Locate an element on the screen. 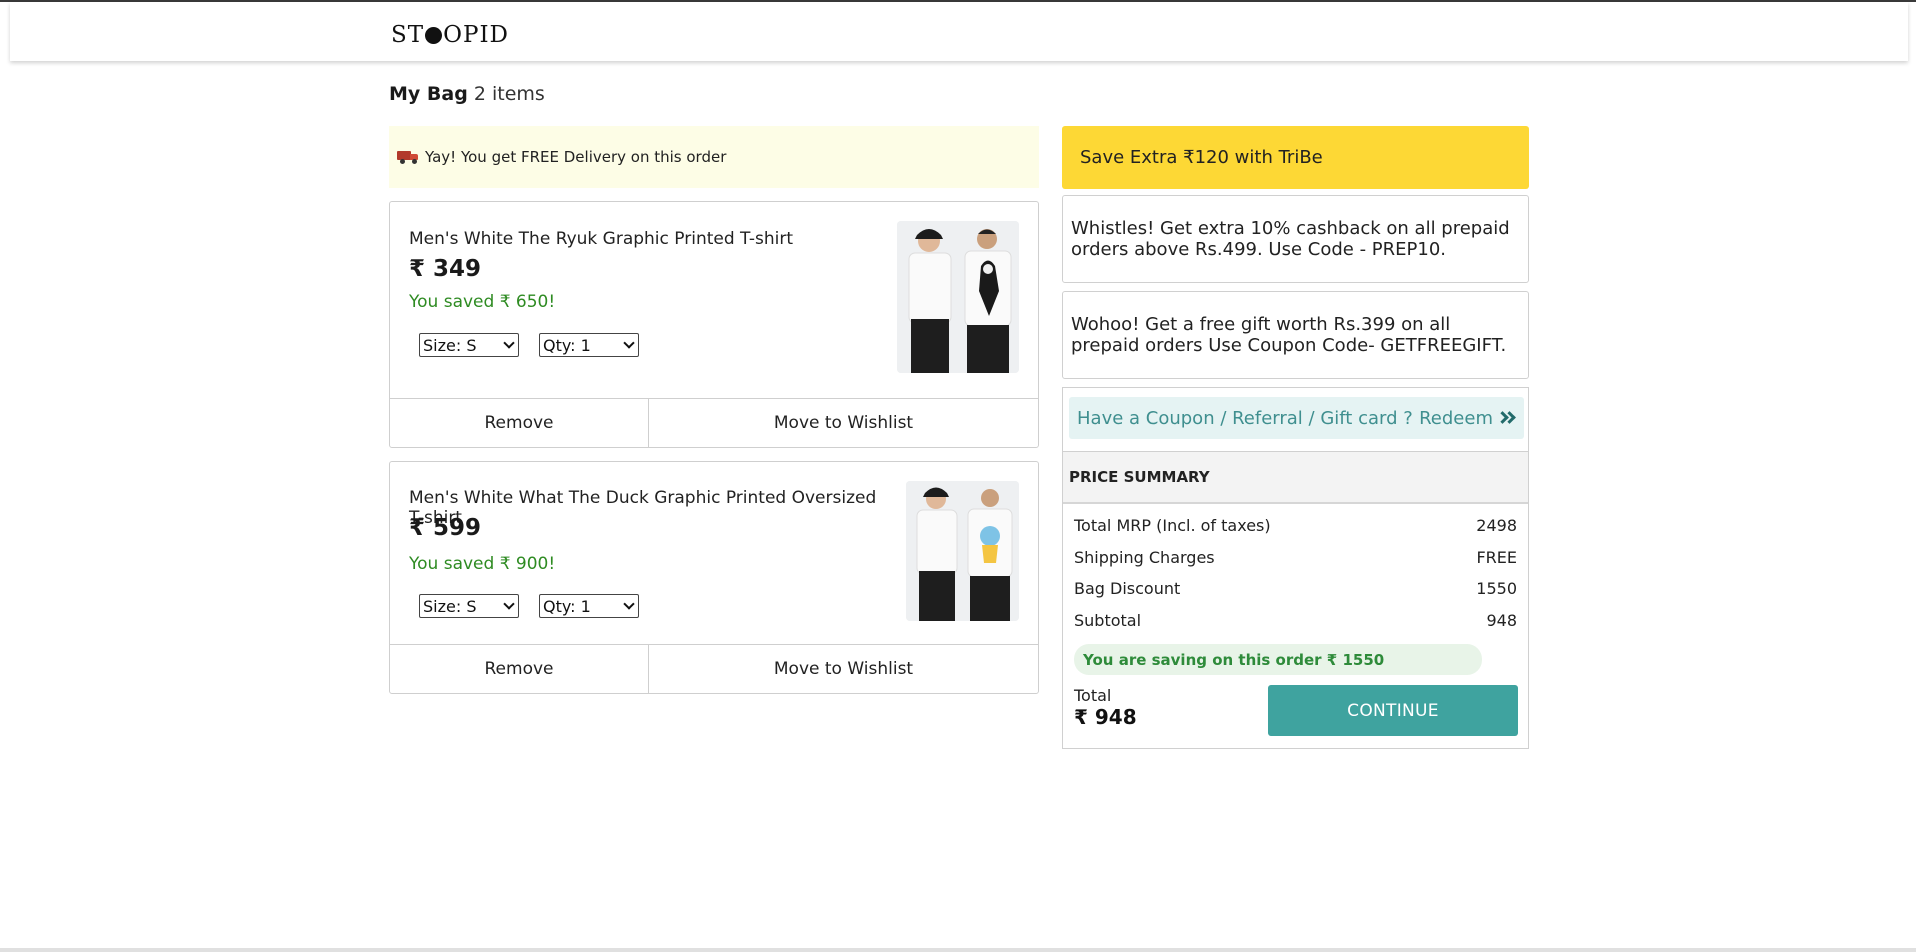  bottom-border is located at coordinates (958, 950).